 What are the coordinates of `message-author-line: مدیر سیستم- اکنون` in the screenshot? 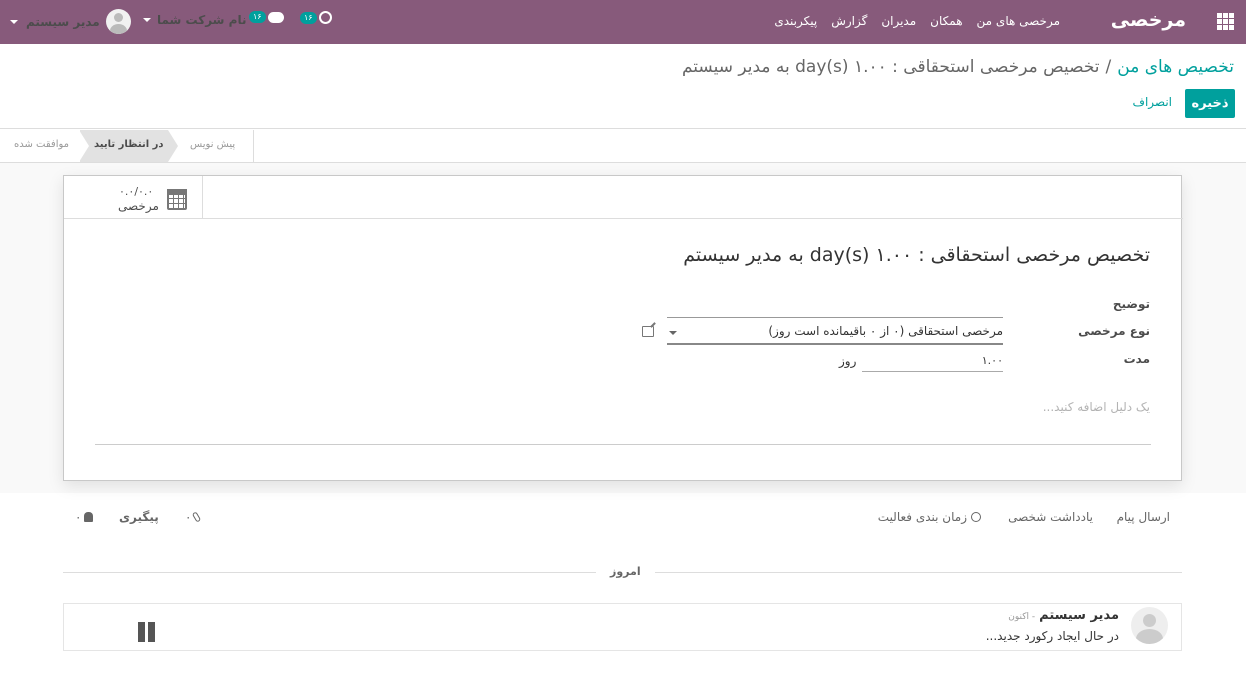 It's located at (1063, 615).